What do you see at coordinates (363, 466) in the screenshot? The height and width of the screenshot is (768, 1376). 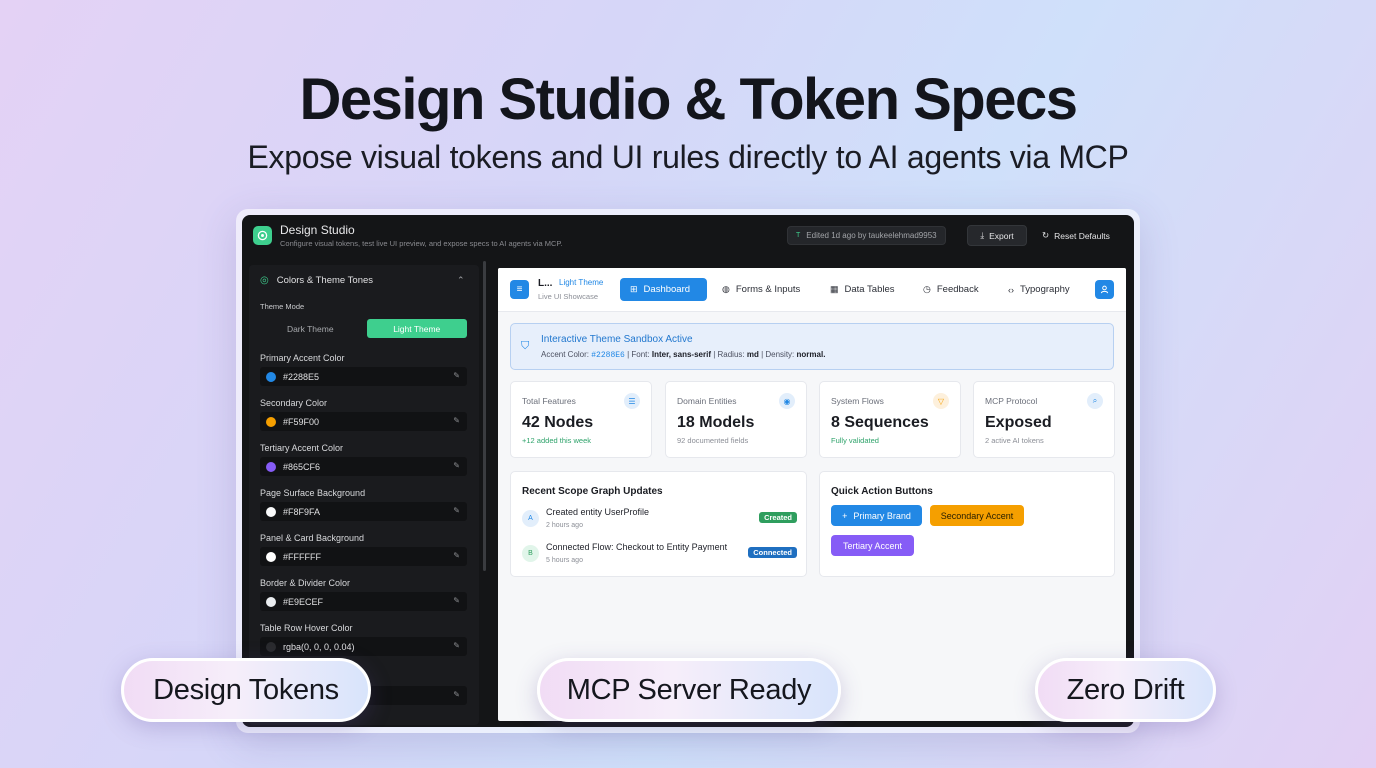 I see `color-input: #865CF6 ✎` at bounding box center [363, 466].